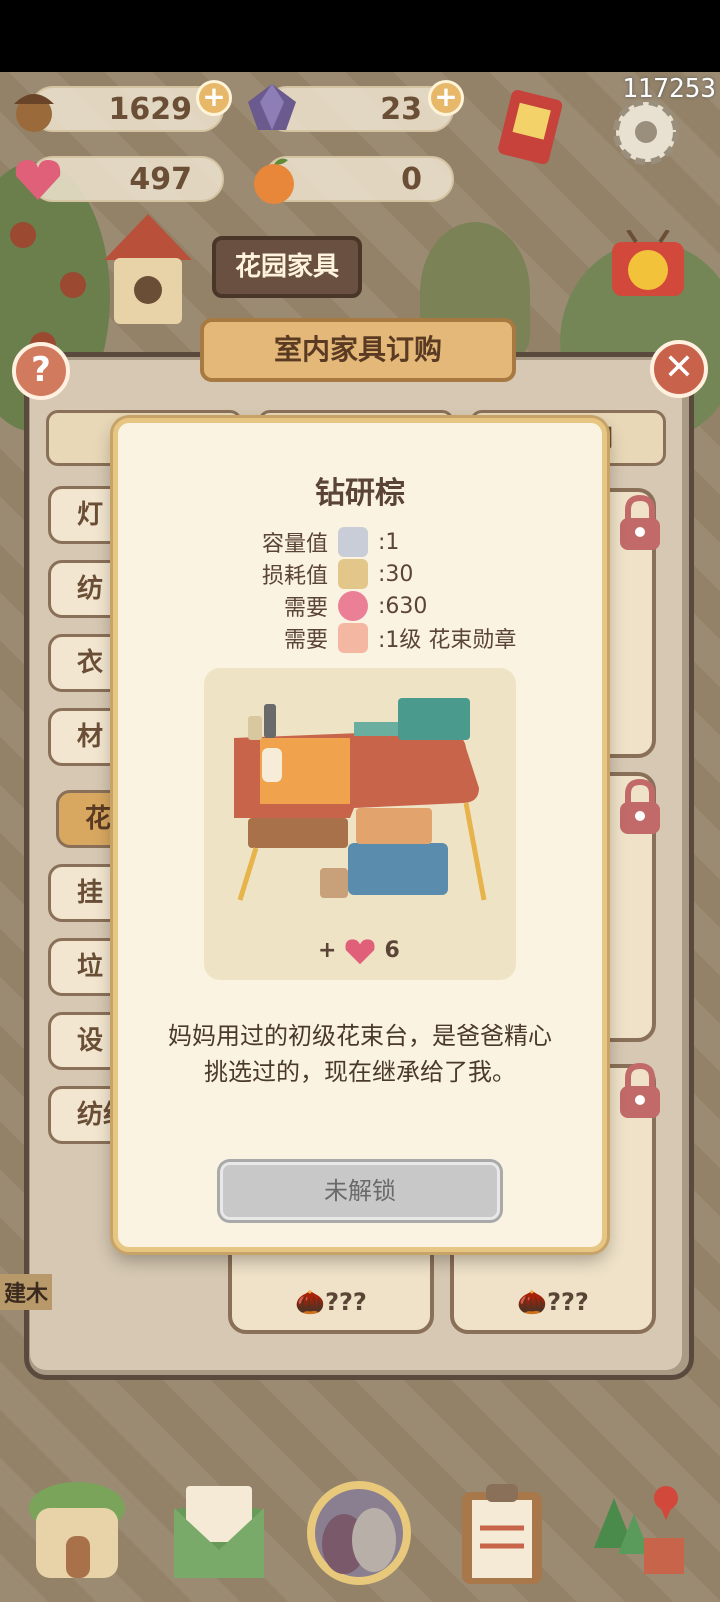 The image size is (720, 1602). I want to click on side-tab-label: 挂, so click(90, 893).